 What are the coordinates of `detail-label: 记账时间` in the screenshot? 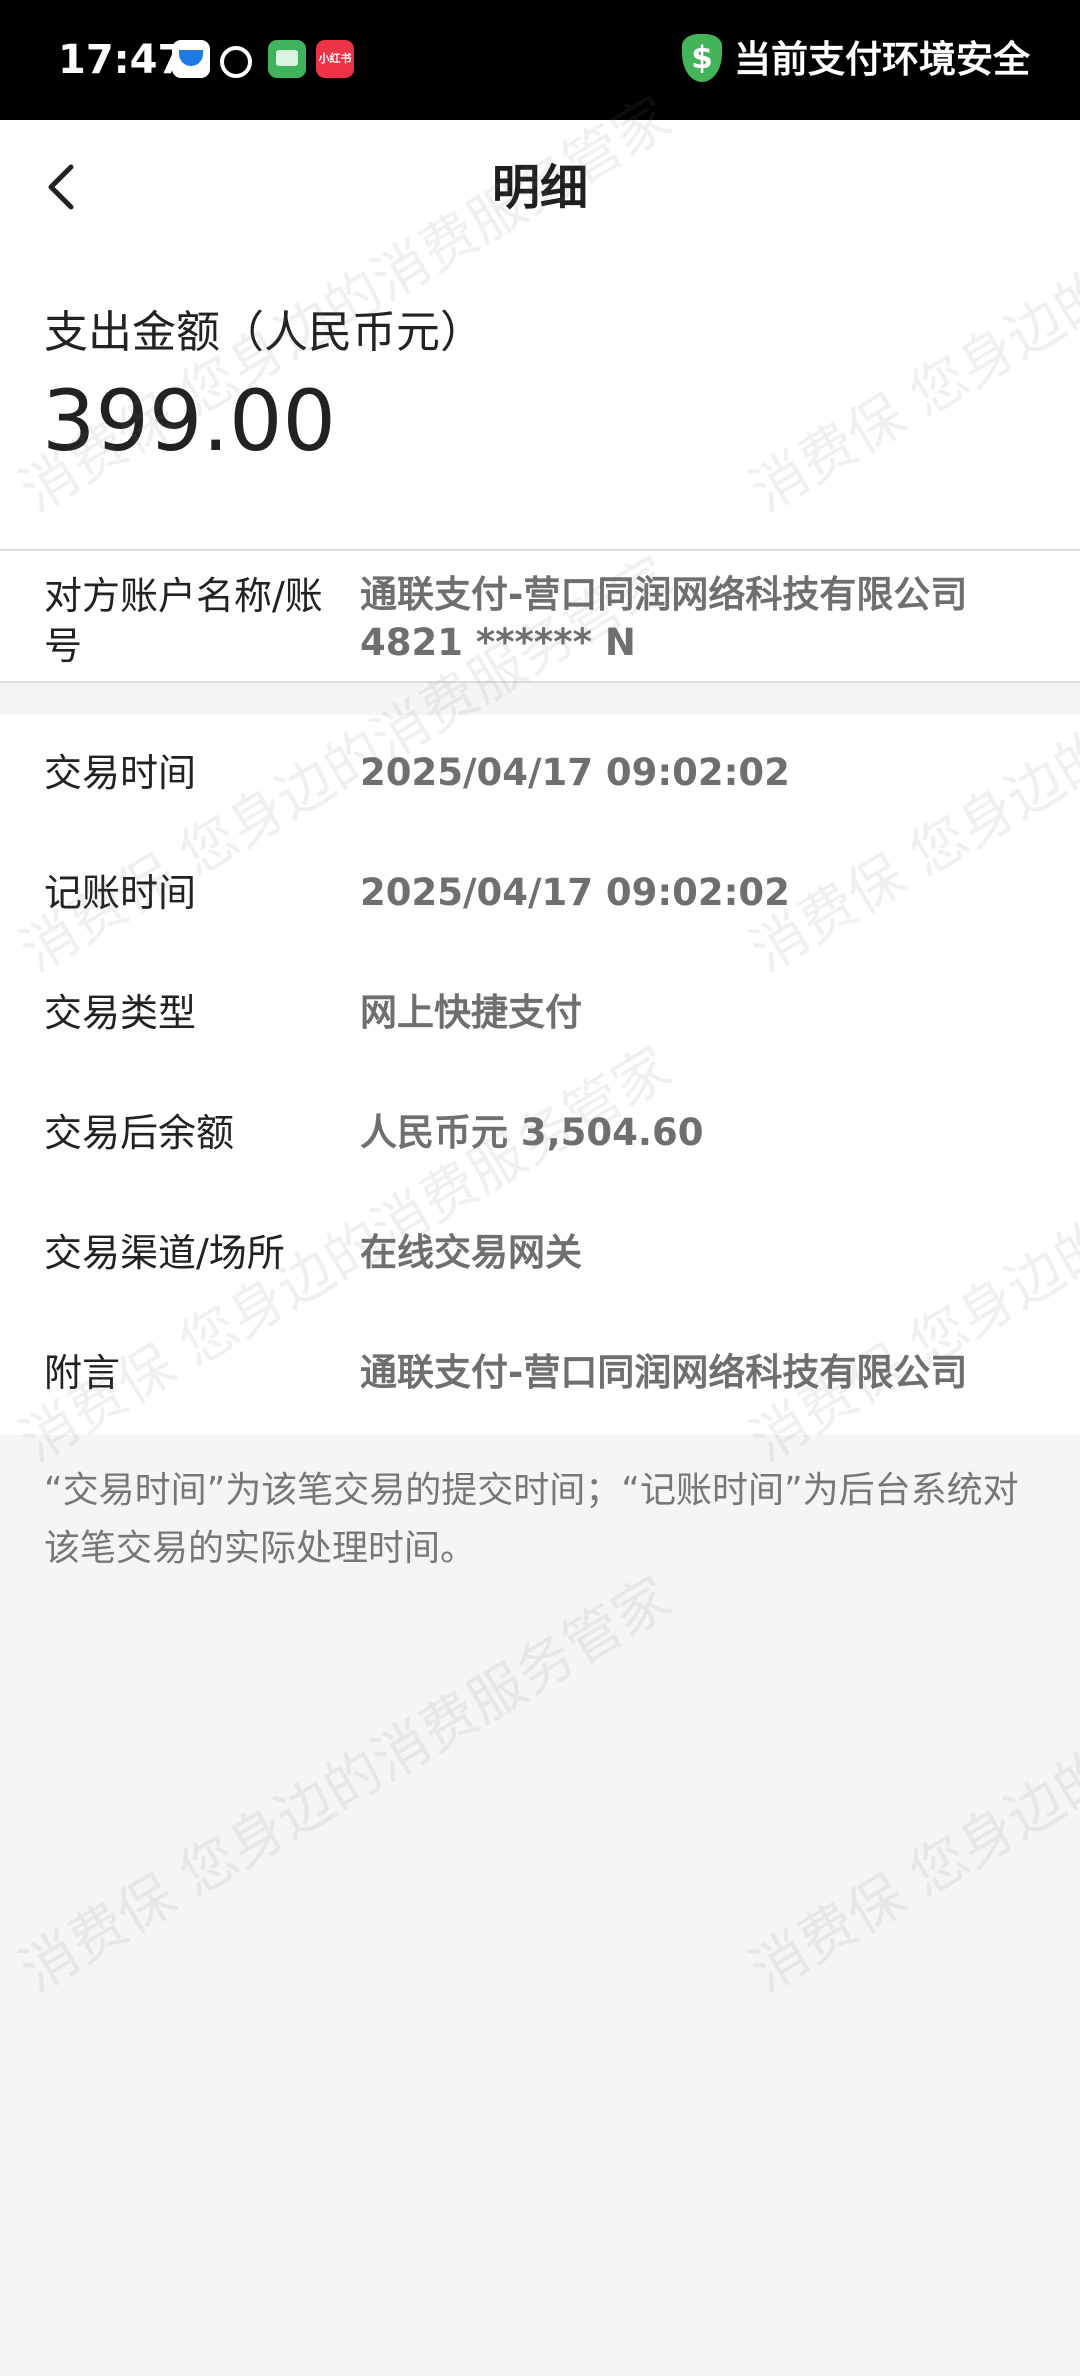 It's located at (120, 893).